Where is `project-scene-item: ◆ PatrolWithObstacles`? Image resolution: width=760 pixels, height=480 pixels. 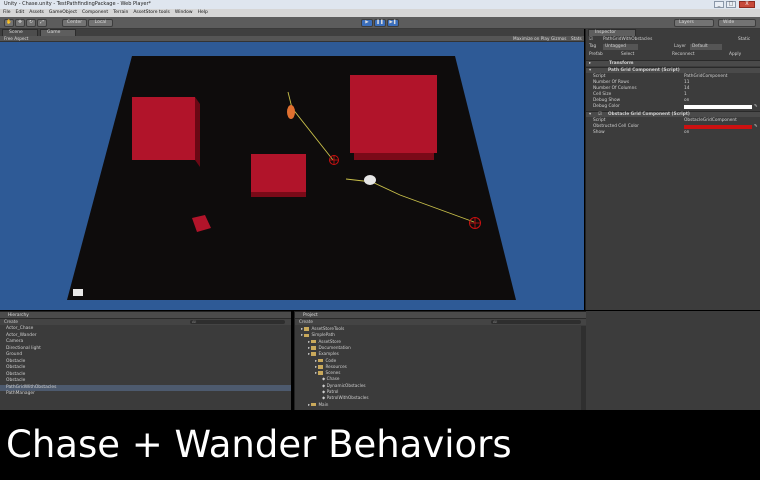
project-scene-item: ◆ PatrolWithObstacles is located at coordinates (345, 398).